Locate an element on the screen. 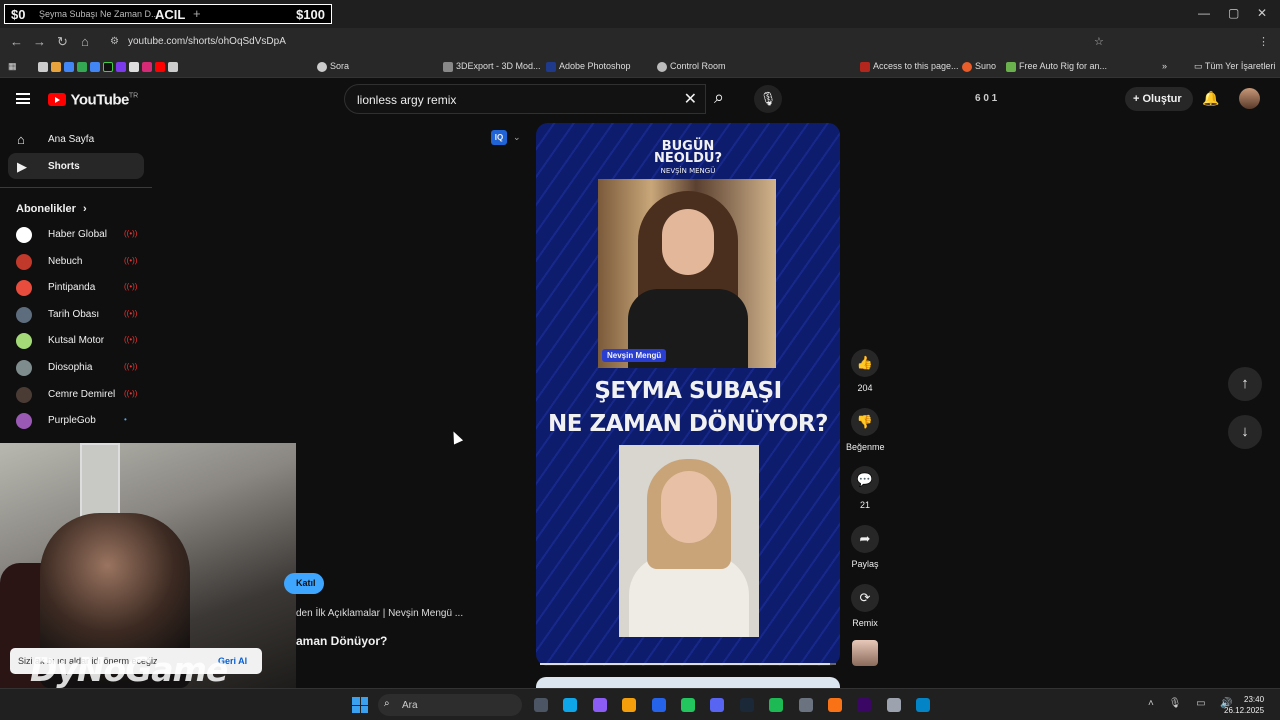  like-icon: 👍 is located at coordinates (865, 363).